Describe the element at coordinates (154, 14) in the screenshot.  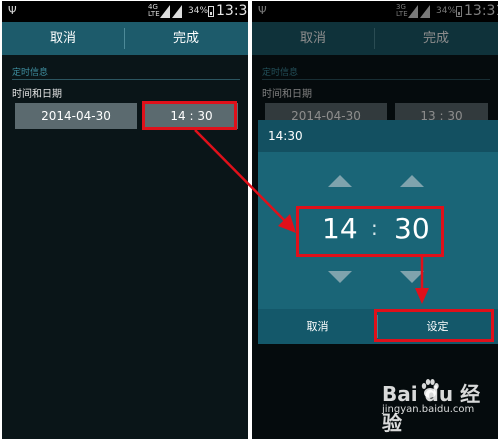
I see `network-sub-label: LTE` at that location.